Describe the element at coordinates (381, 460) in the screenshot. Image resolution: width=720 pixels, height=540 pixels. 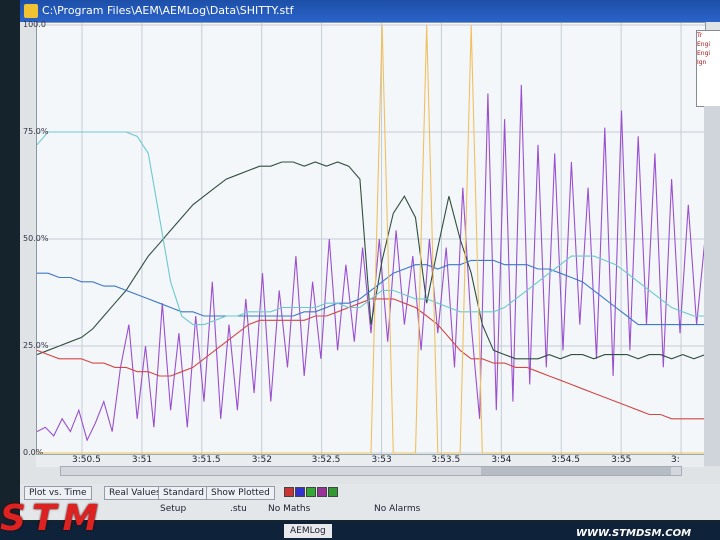
I see `x-tick-label: 3:53` at that location.